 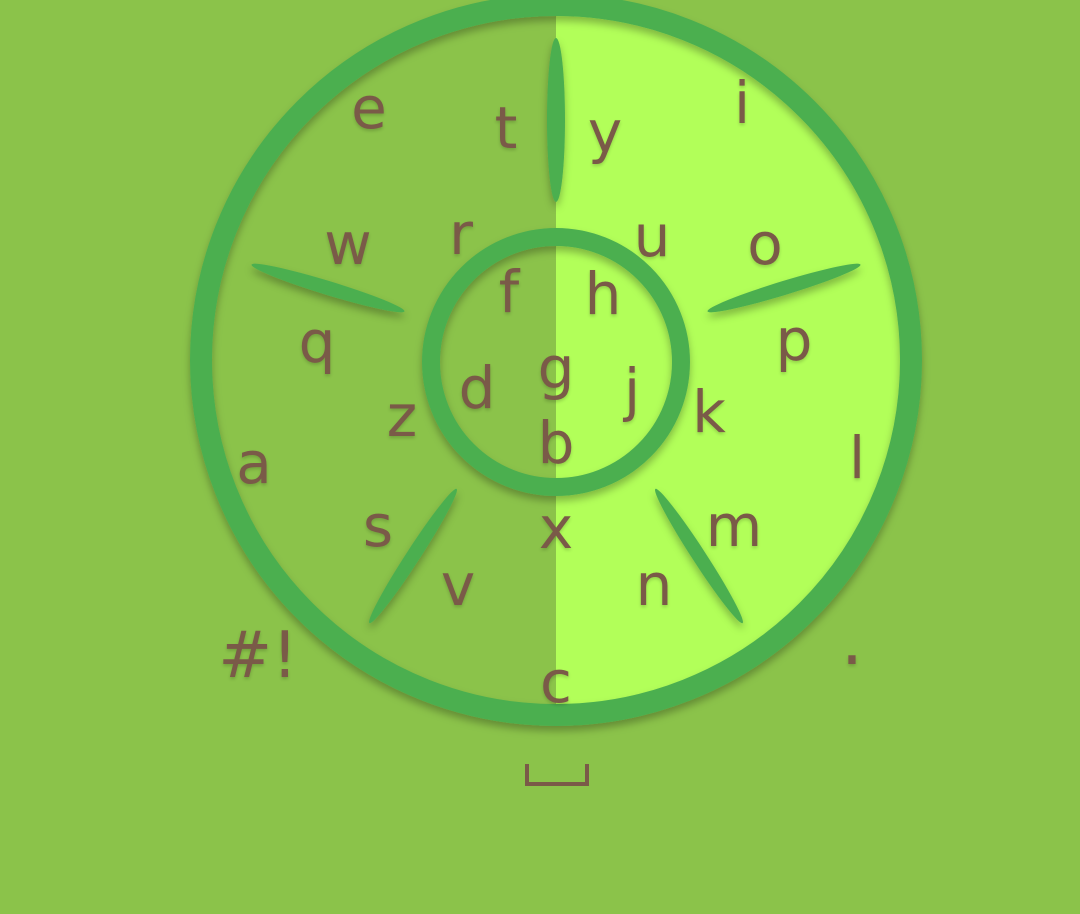 What do you see at coordinates (734, 526) in the screenshot?
I see `key-m: m` at bounding box center [734, 526].